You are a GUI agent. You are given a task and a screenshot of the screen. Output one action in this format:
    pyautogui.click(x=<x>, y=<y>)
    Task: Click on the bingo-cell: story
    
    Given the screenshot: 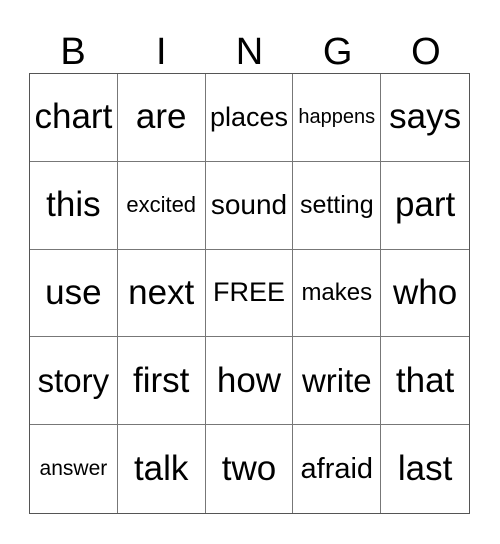 What is the action you would take?
    pyautogui.click(x=74, y=381)
    